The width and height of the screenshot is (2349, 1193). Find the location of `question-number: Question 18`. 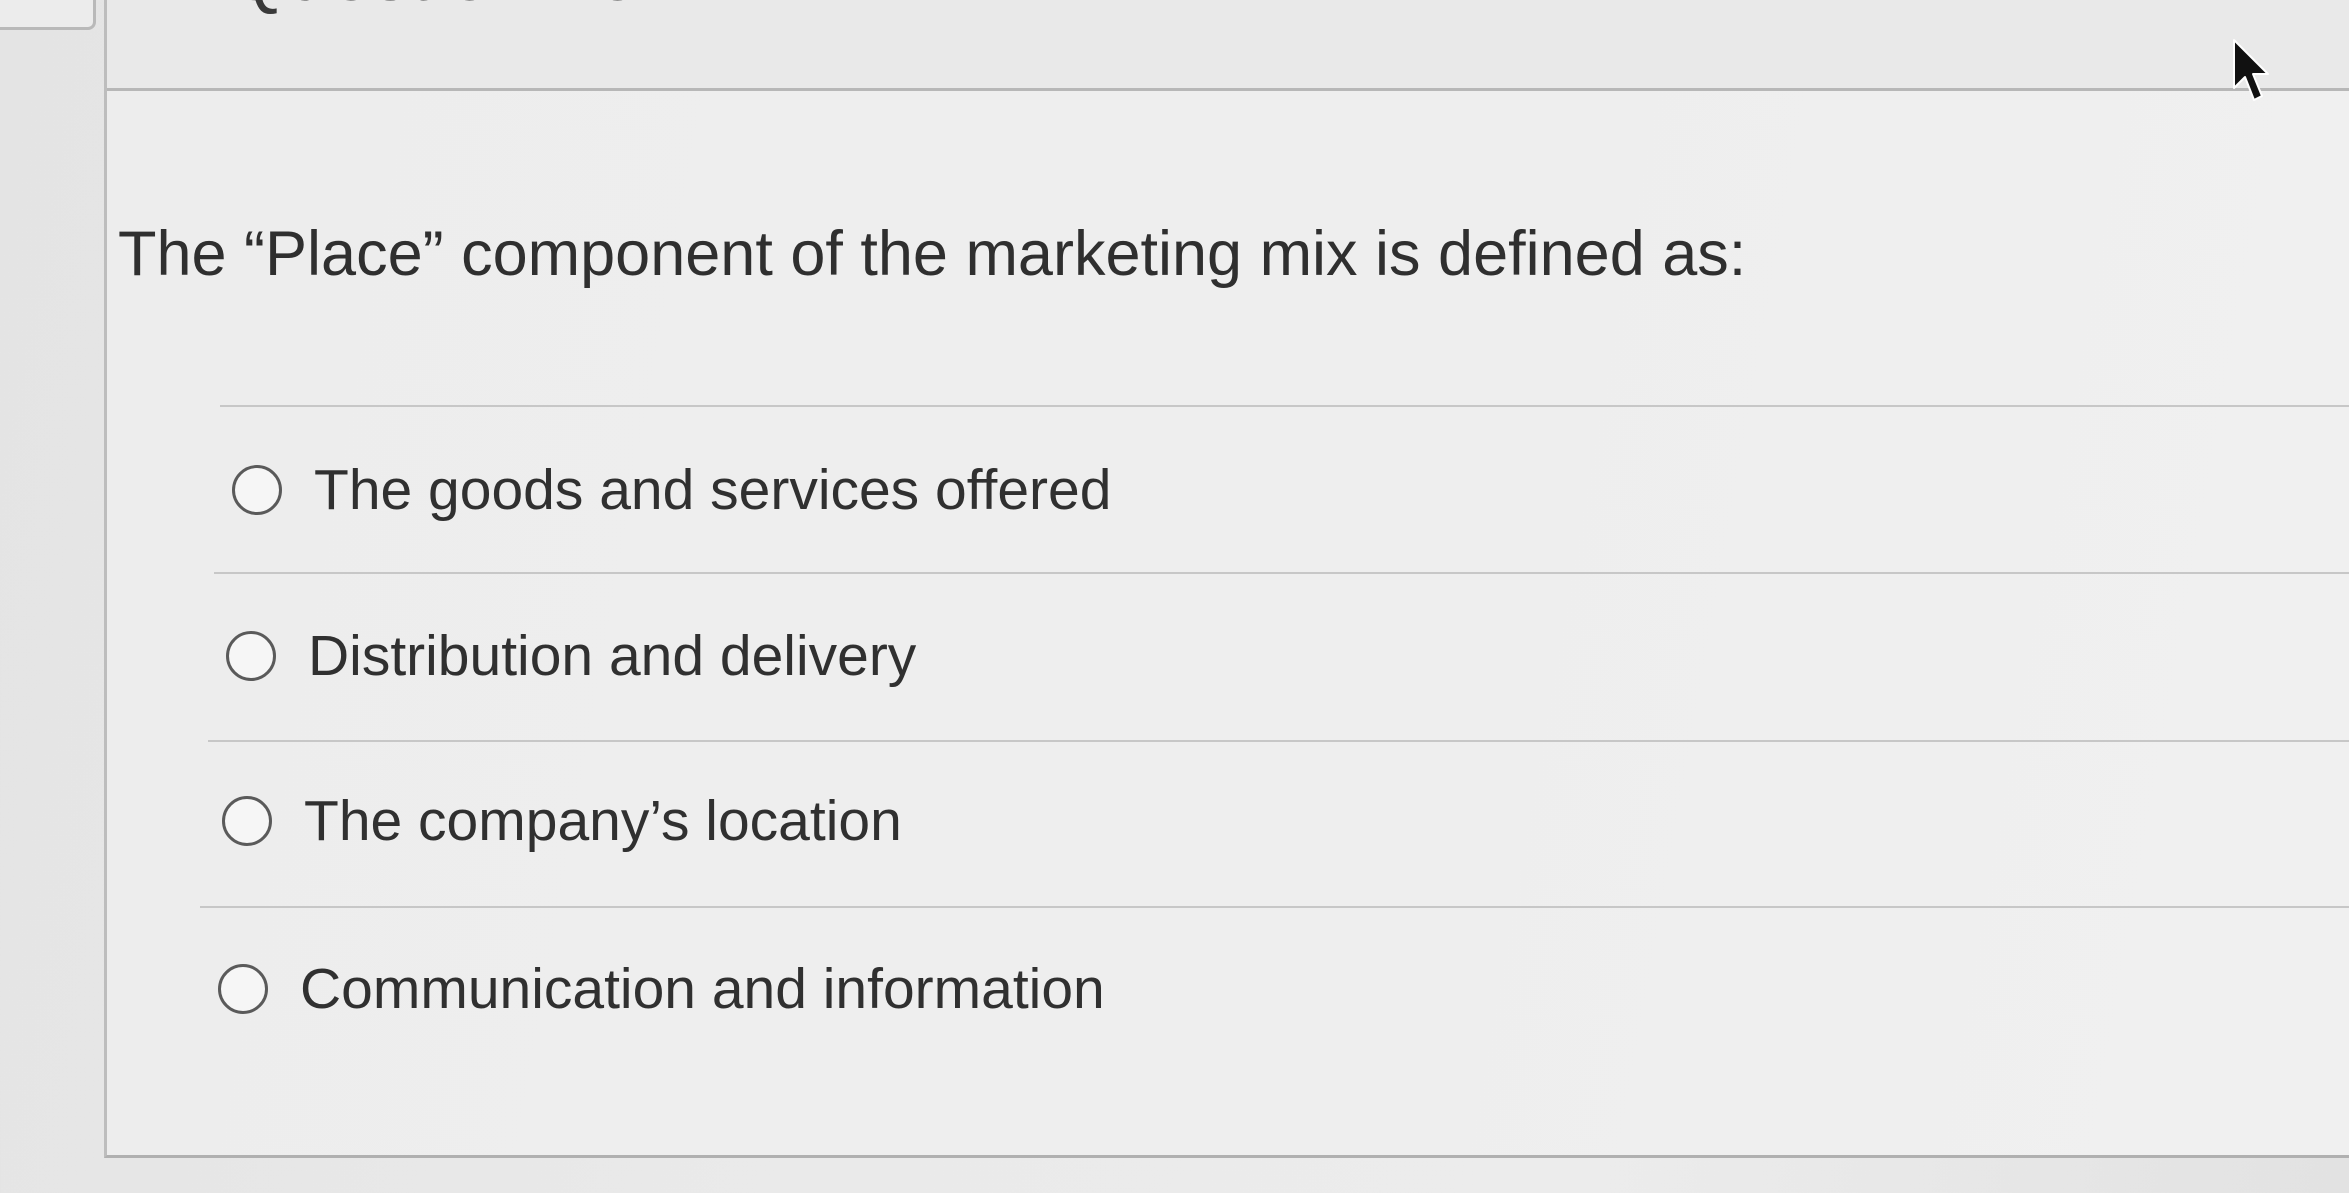

question-number: Question 18 is located at coordinates (434, 8).